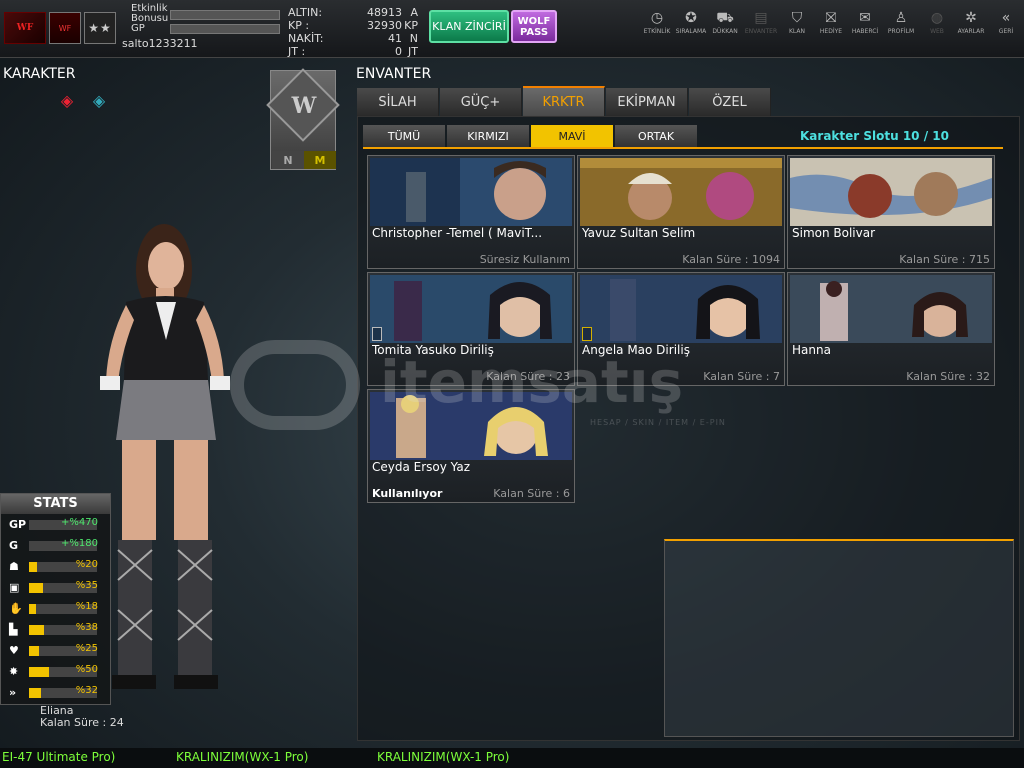 Image resolution: width=1024 pixels, height=768 pixels. What do you see at coordinates (56, 587) in the screenshot?
I see `stat-row: ▣ %35` at bounding box center [56, 587].